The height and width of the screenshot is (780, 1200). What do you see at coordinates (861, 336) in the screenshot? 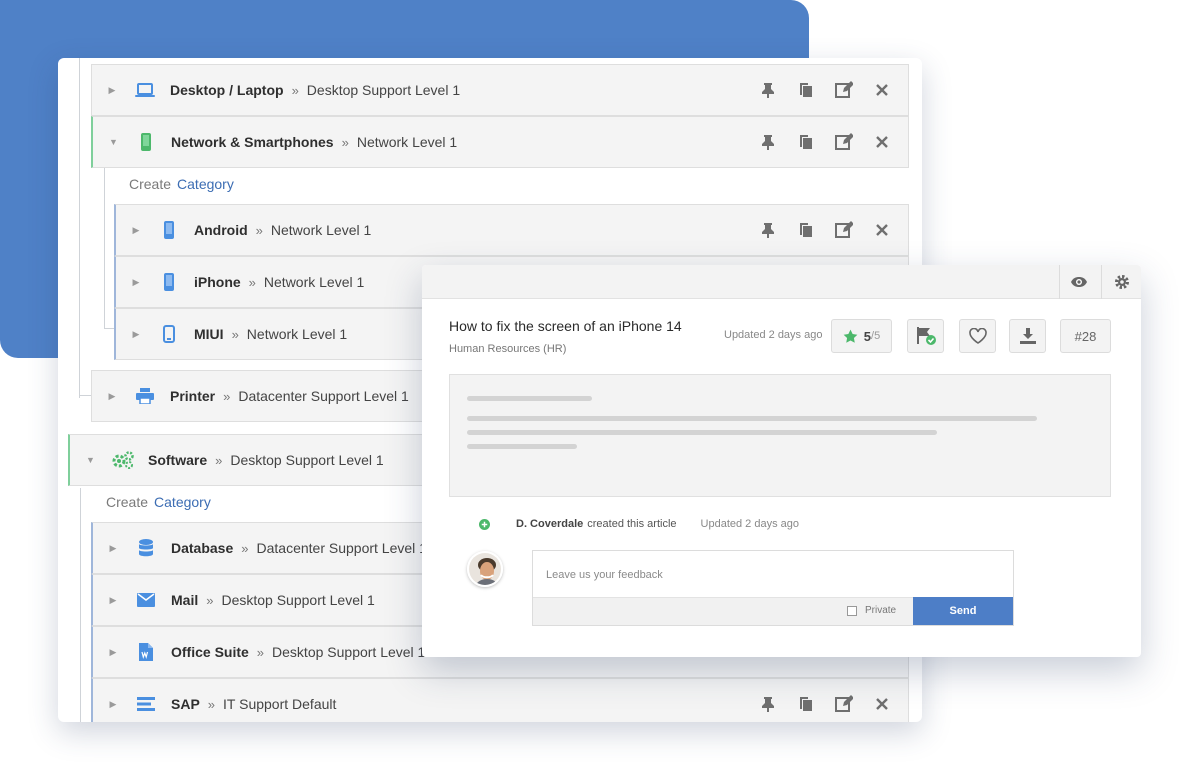
I see `rating-button: 5/5` at bounding box center [861, 336].